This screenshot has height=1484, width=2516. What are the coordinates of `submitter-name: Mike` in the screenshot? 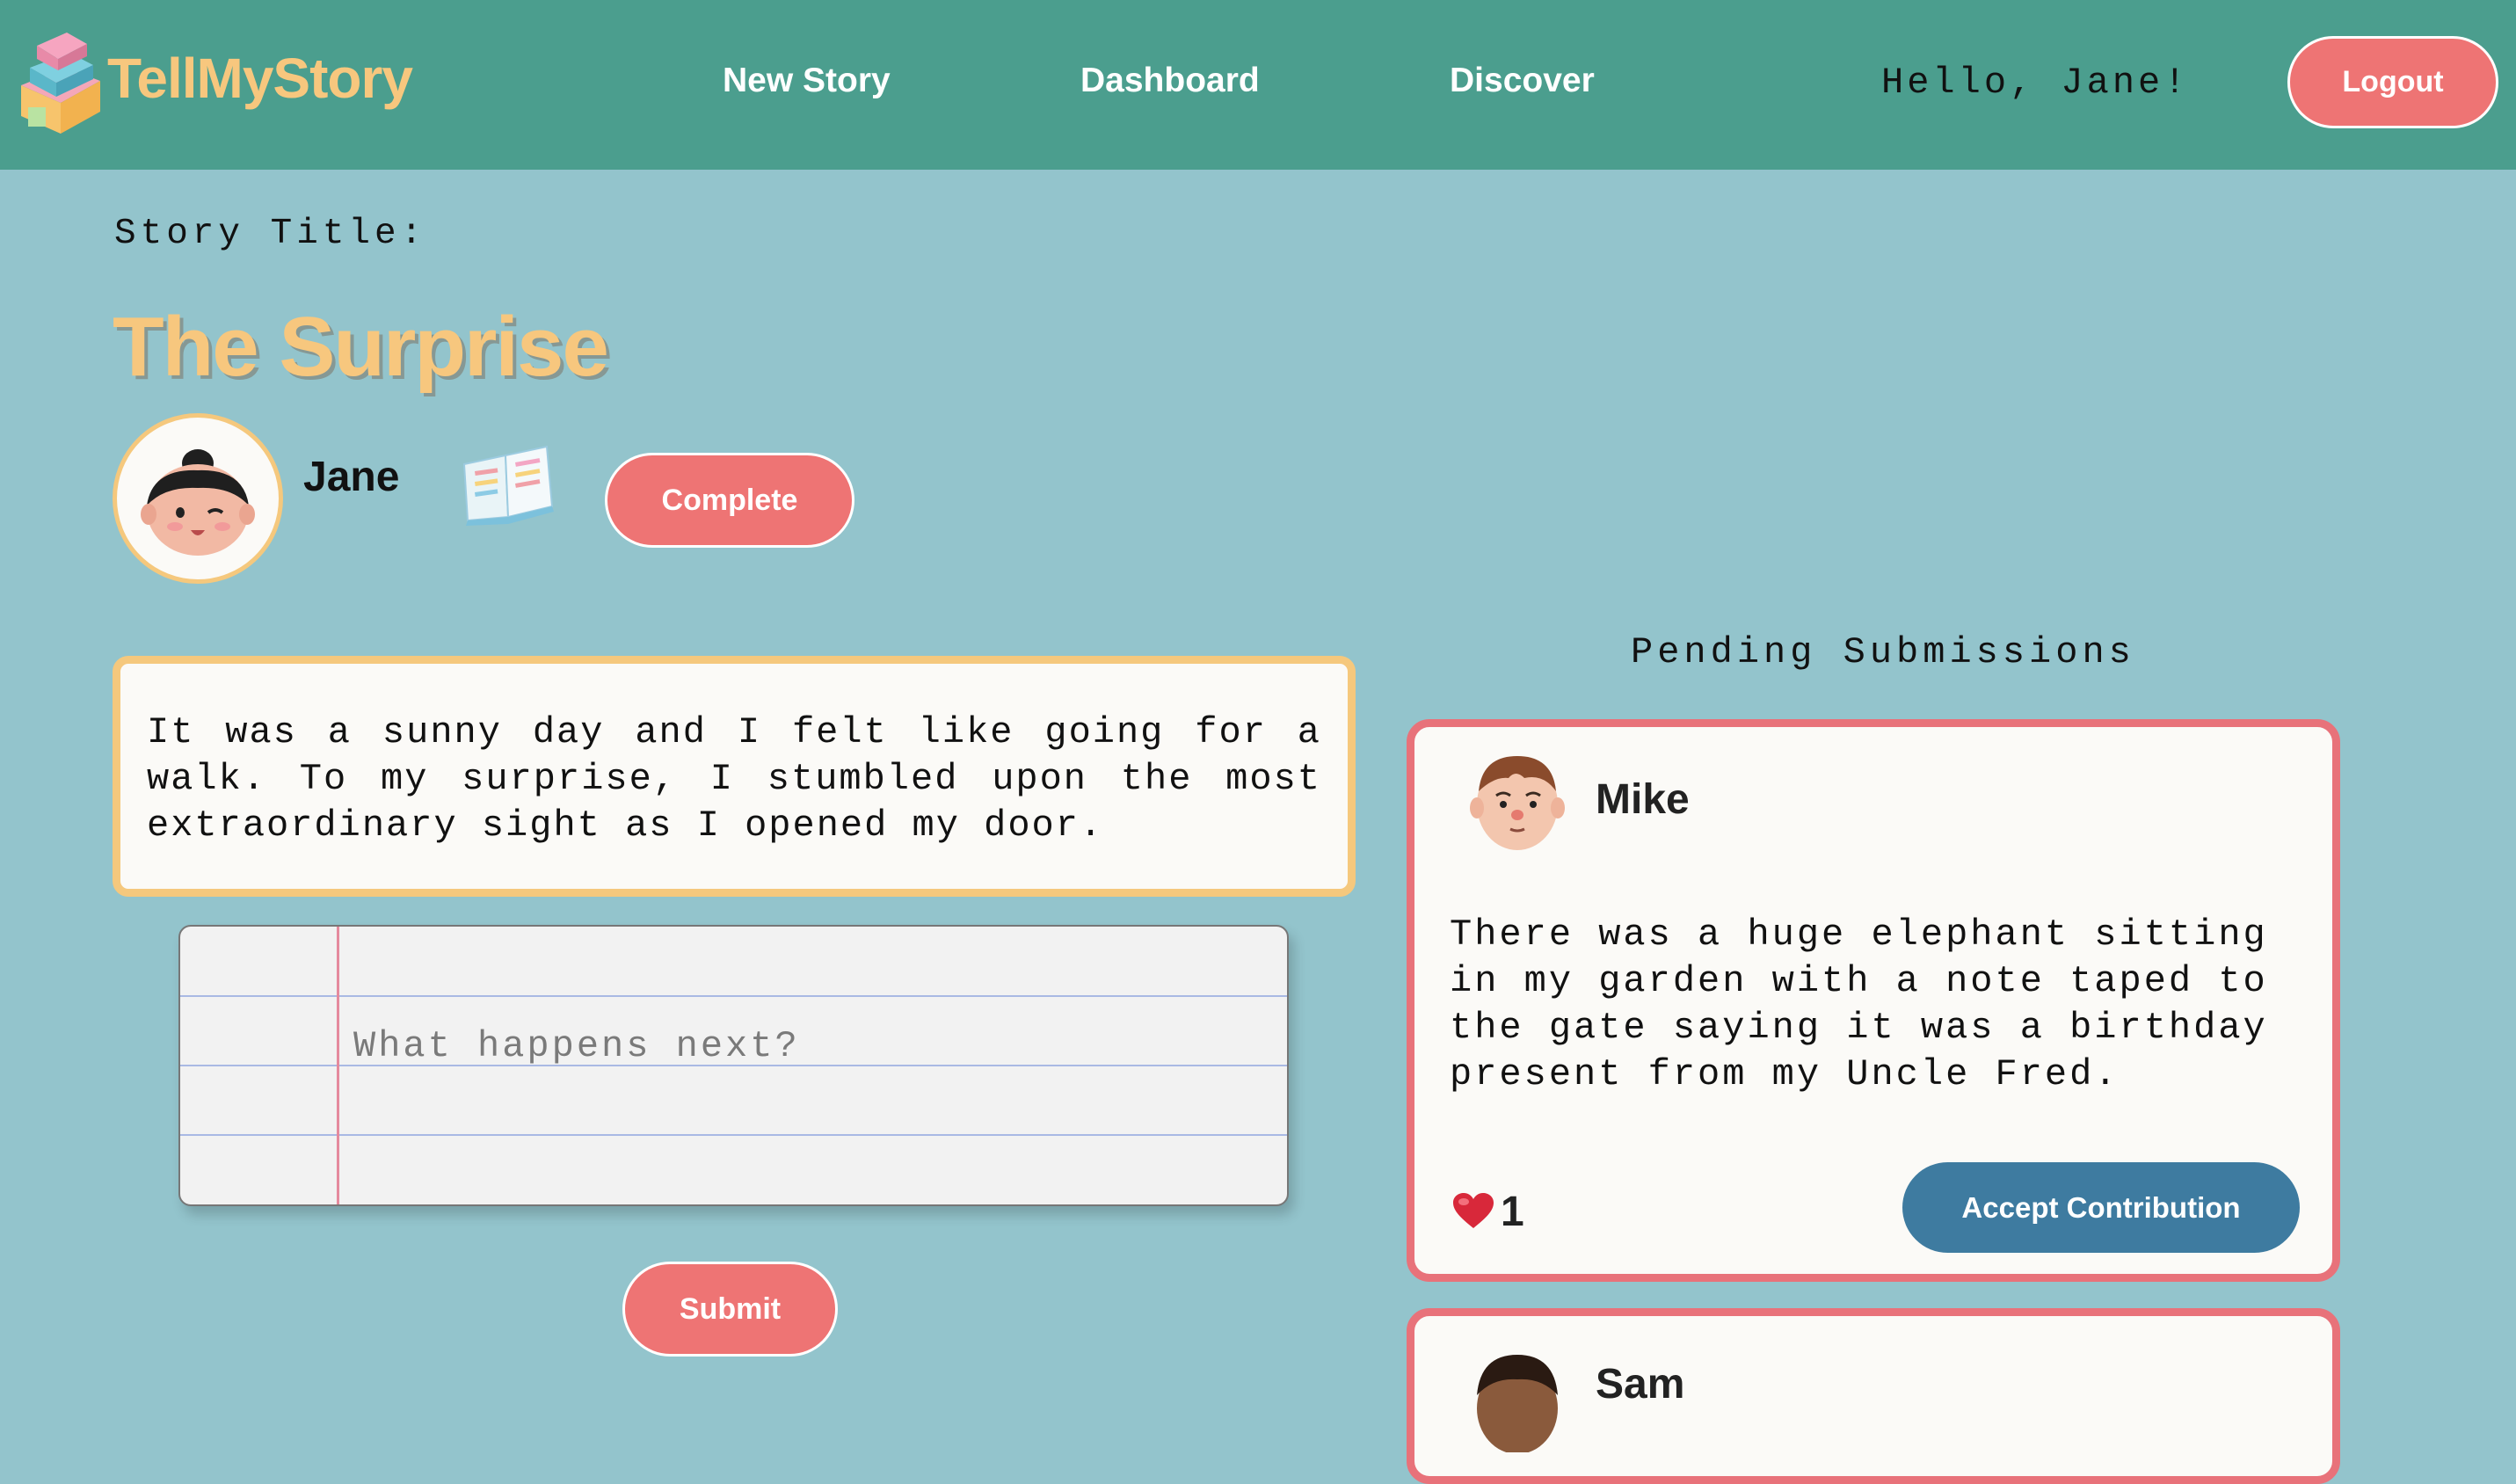 It's located at (1643, 800).